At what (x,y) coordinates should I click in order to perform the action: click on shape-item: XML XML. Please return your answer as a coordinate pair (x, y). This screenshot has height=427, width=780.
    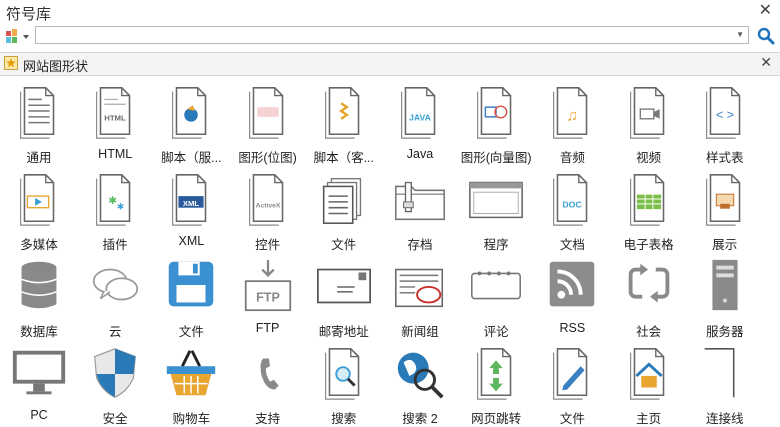
    Looking at the image, I should click on (191, 210).